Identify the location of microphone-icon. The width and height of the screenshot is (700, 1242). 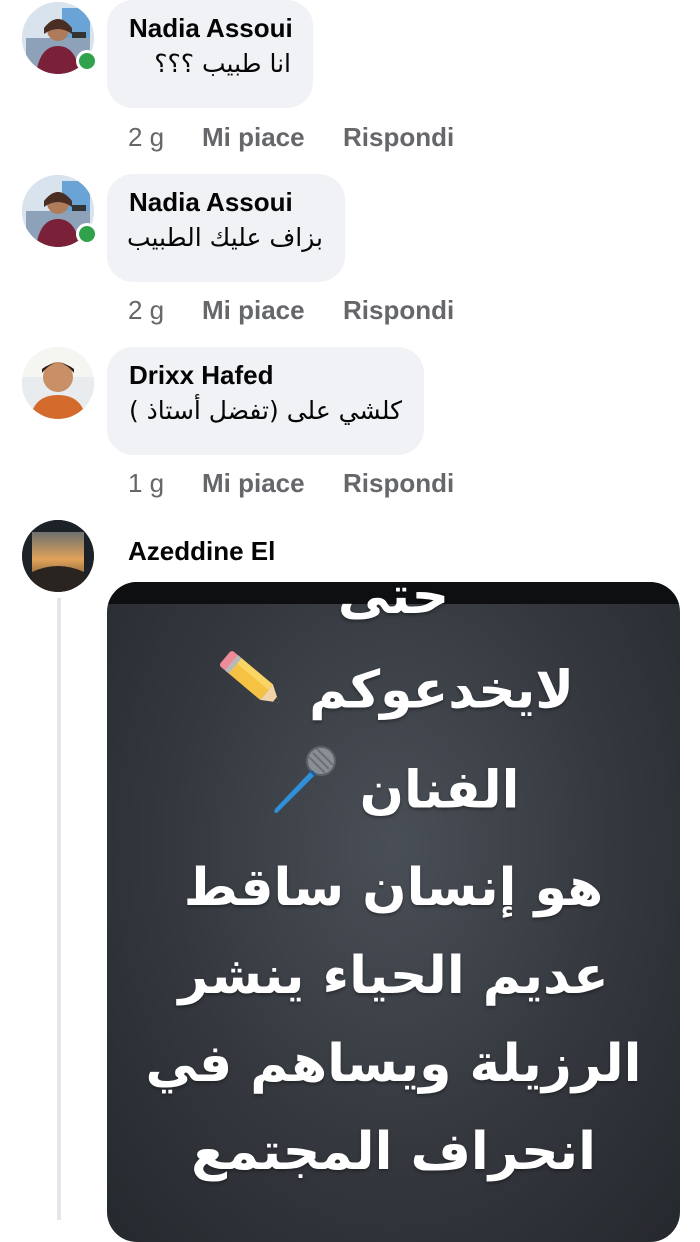
(304, 793).